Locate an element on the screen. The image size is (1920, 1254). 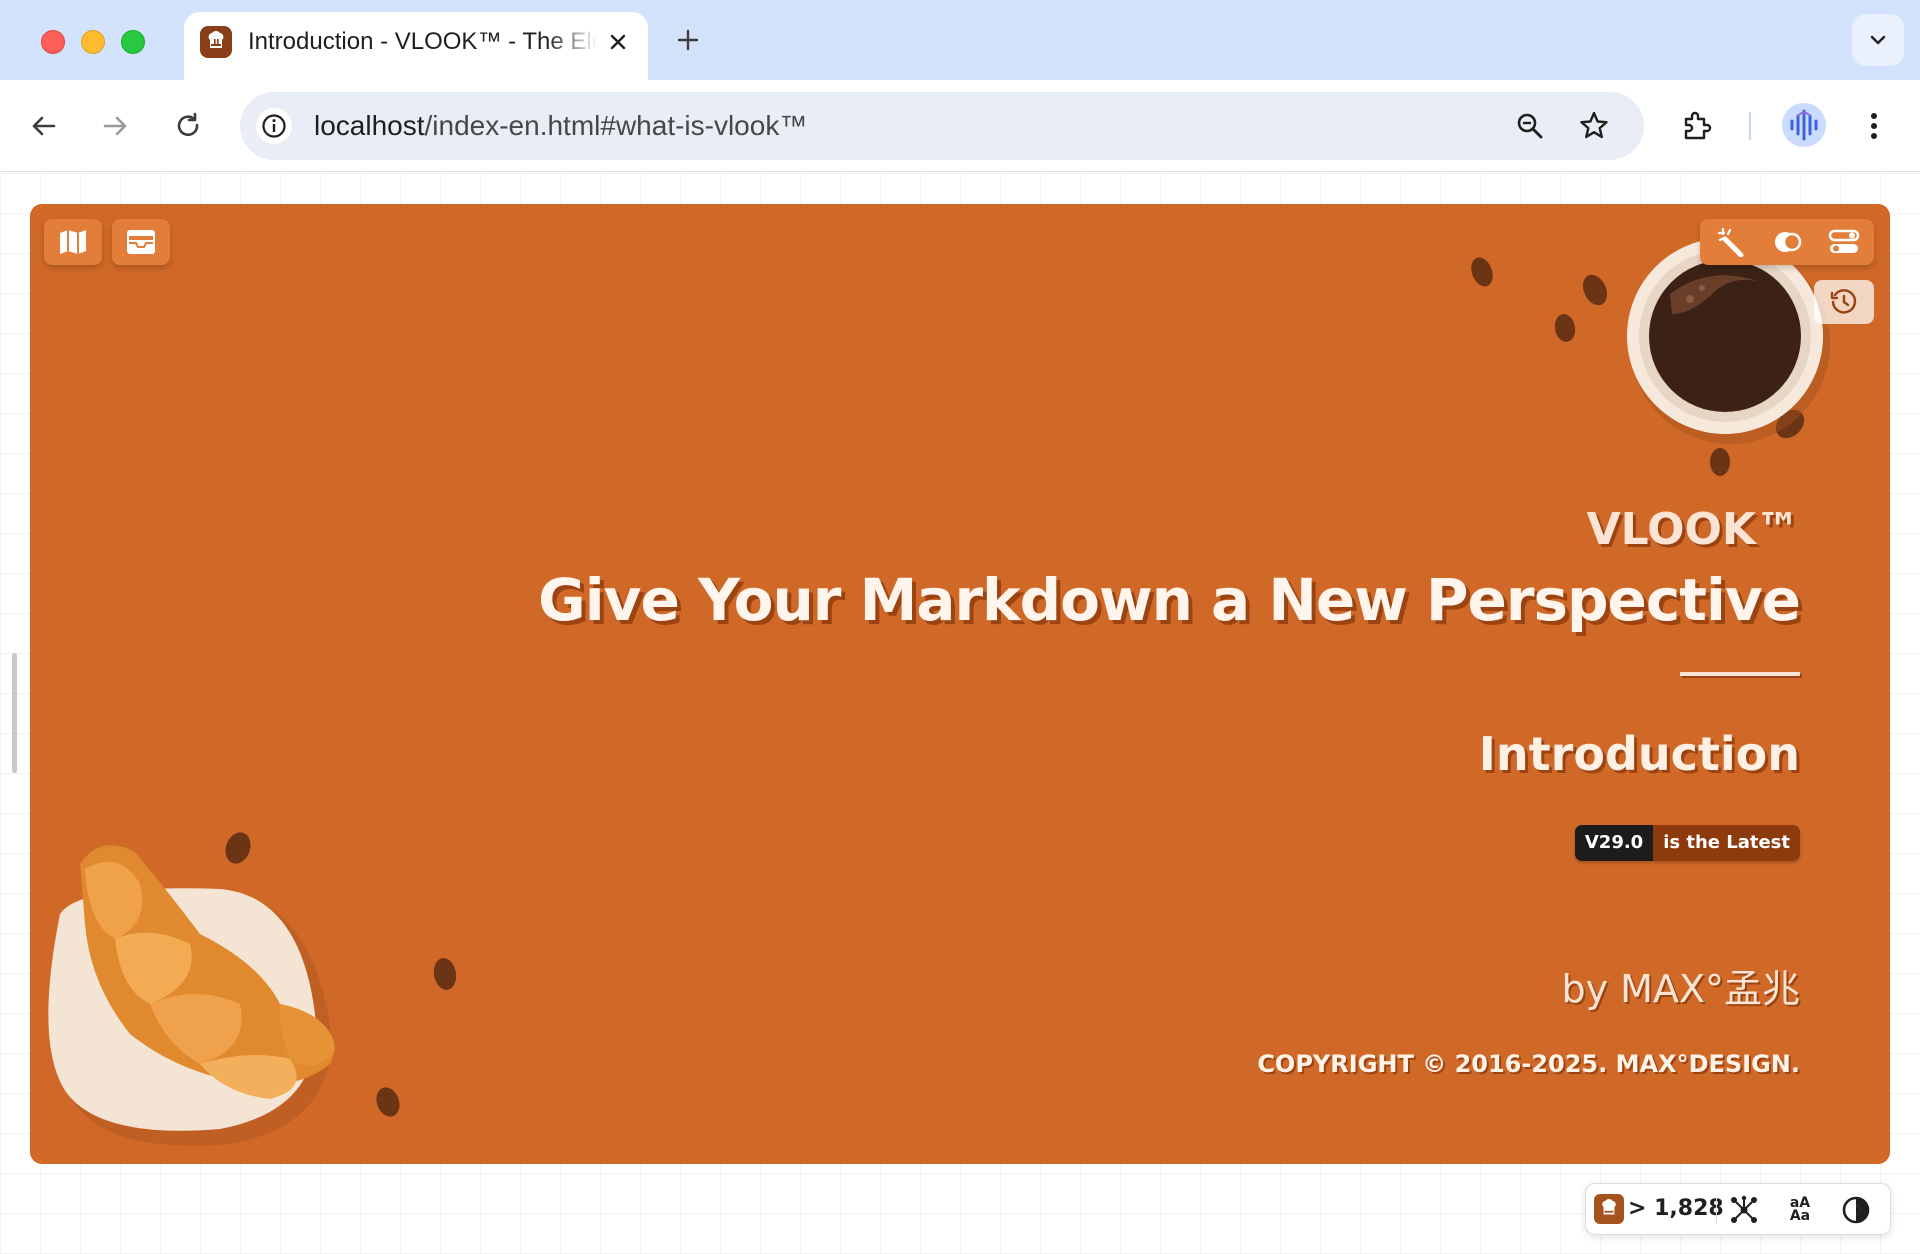
tab-search-button is located at coordinates (1878, 40).